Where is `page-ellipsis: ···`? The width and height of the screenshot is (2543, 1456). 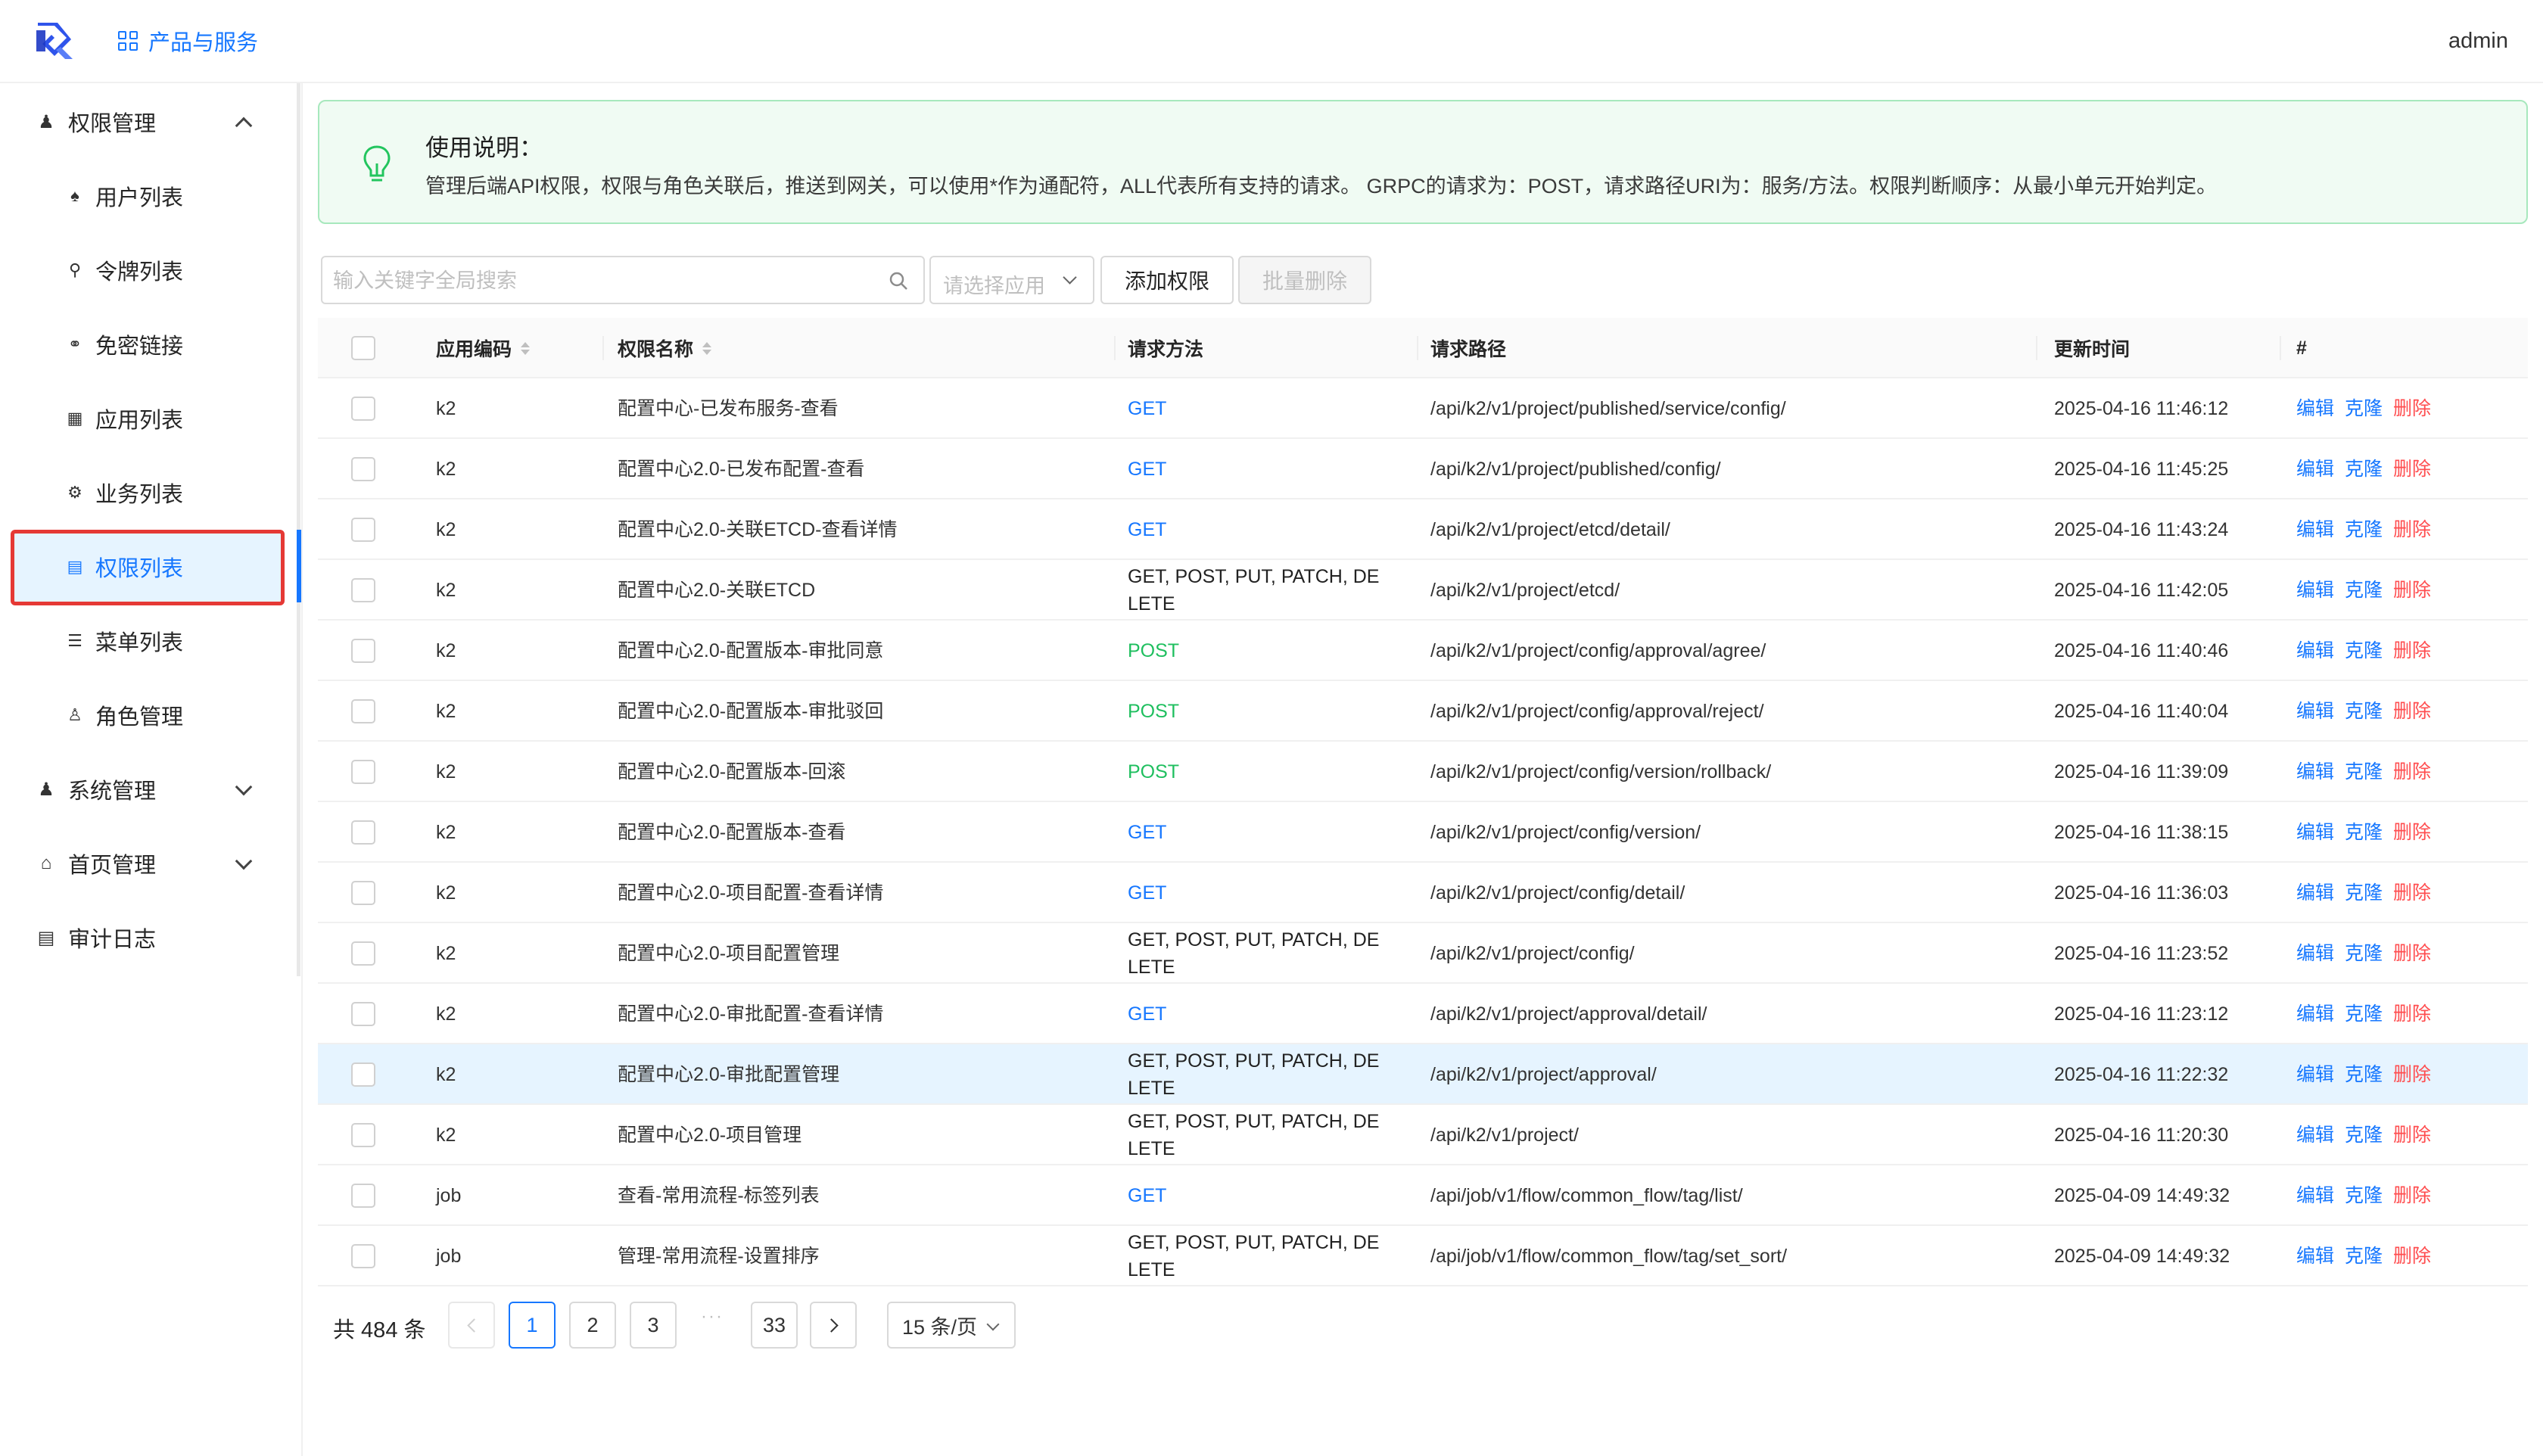
page-ellipsis: ··· is located at coordinates (712, 1316).